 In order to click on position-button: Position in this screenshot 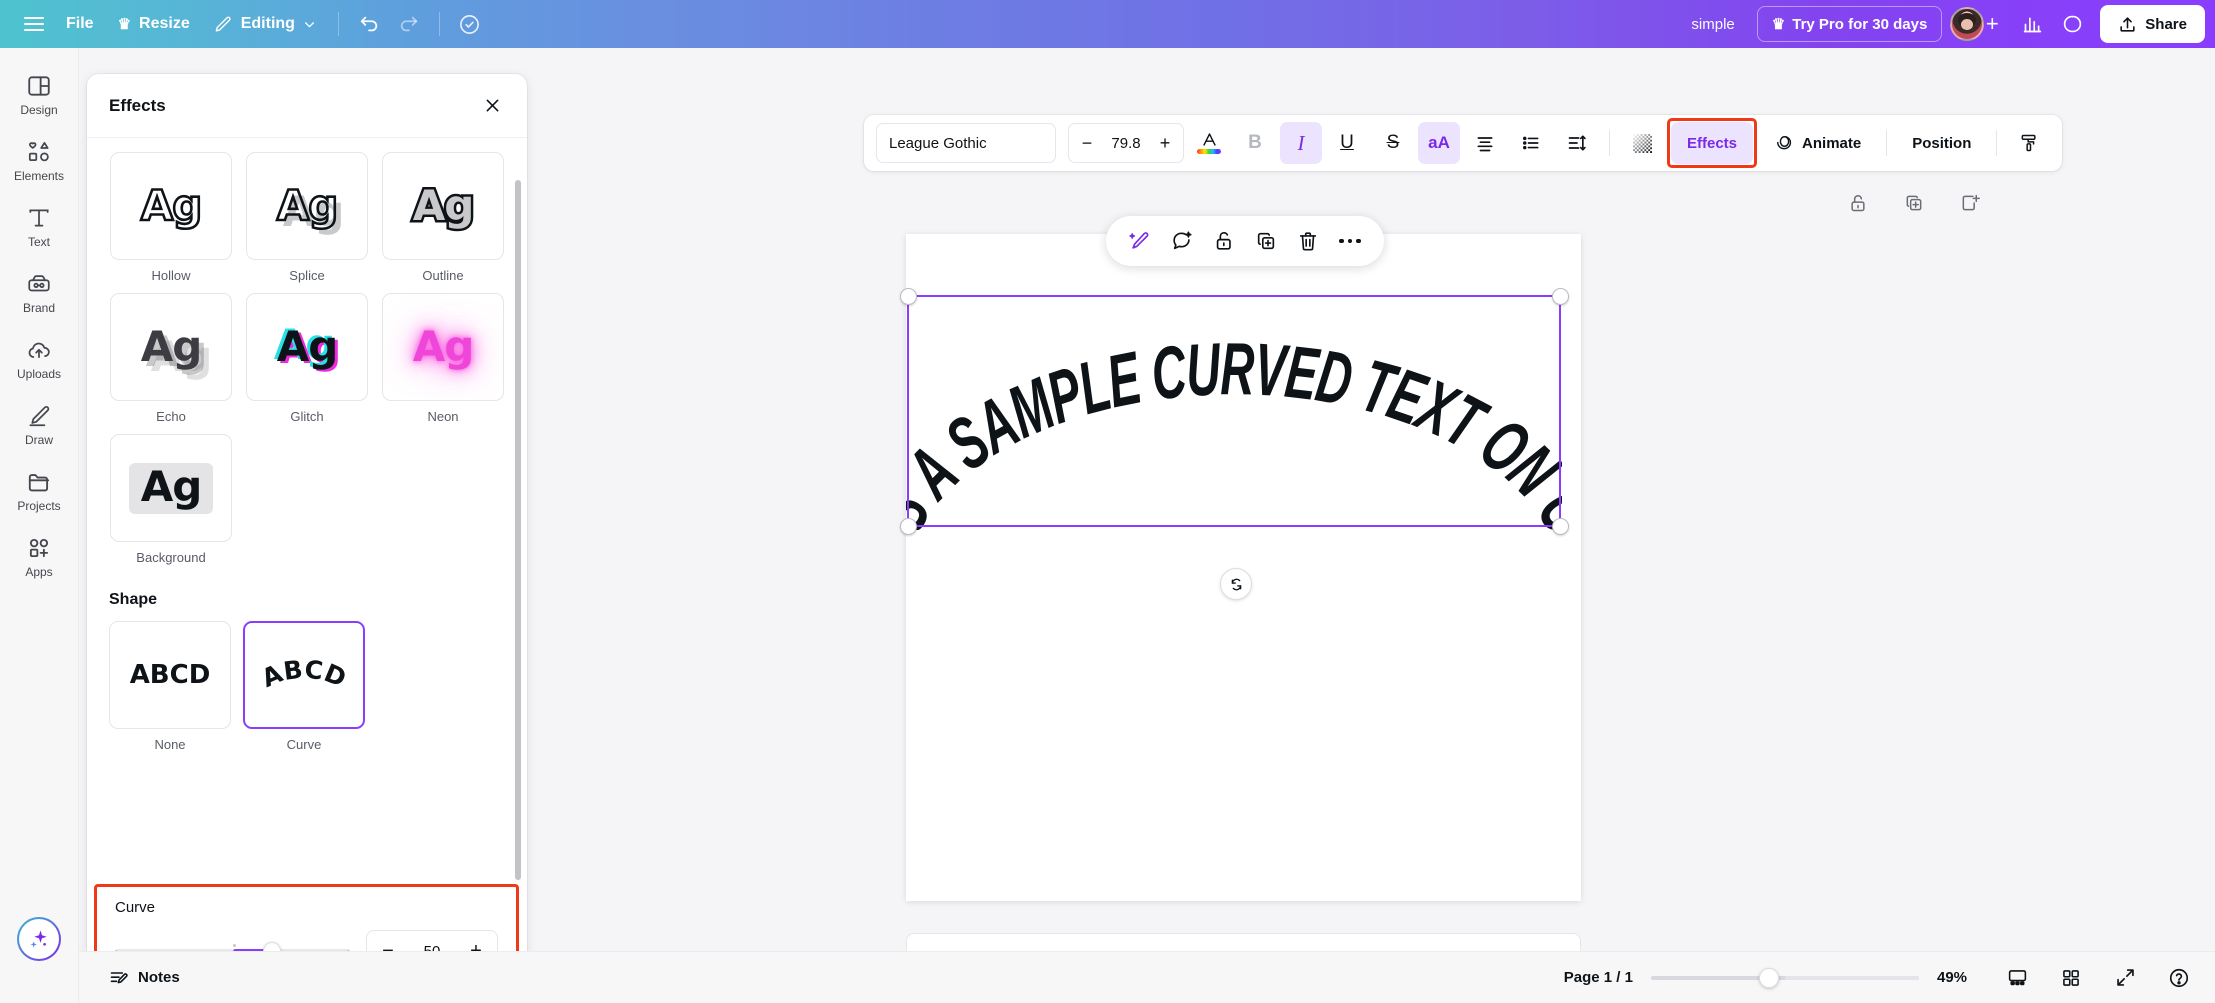, I will do `click(1941, 143)`.